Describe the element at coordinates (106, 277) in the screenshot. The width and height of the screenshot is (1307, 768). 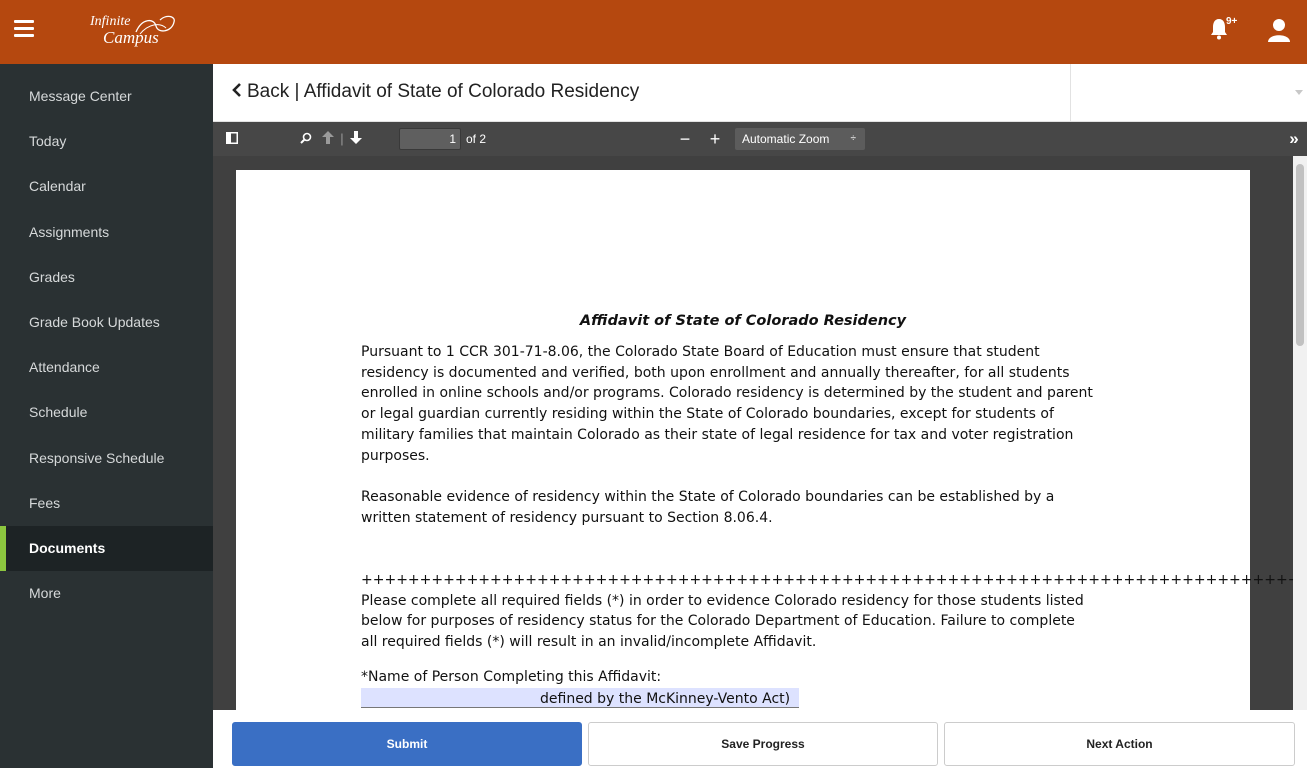
I see `sidebar-item-grades: Grades` at that location.